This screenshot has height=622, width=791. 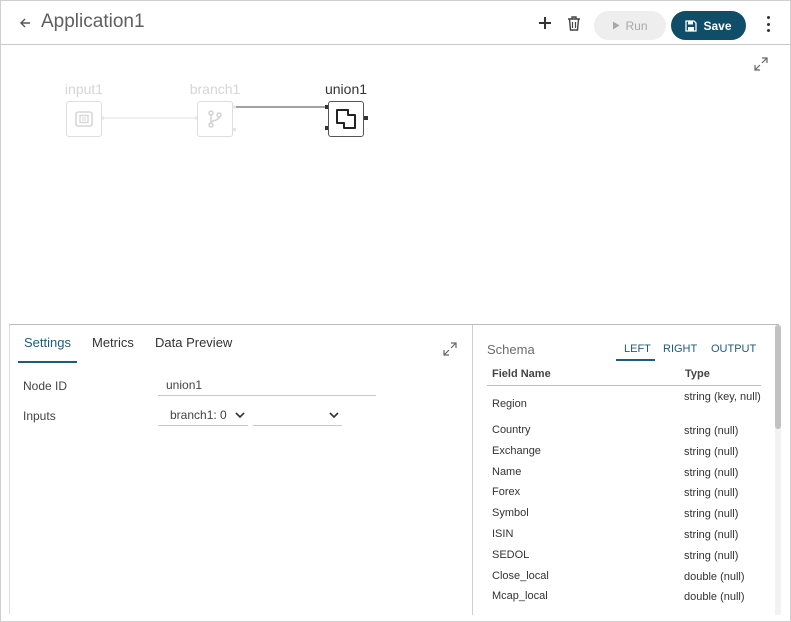 I want to click on node-label-input1: input1, so click(x=84, y=89).